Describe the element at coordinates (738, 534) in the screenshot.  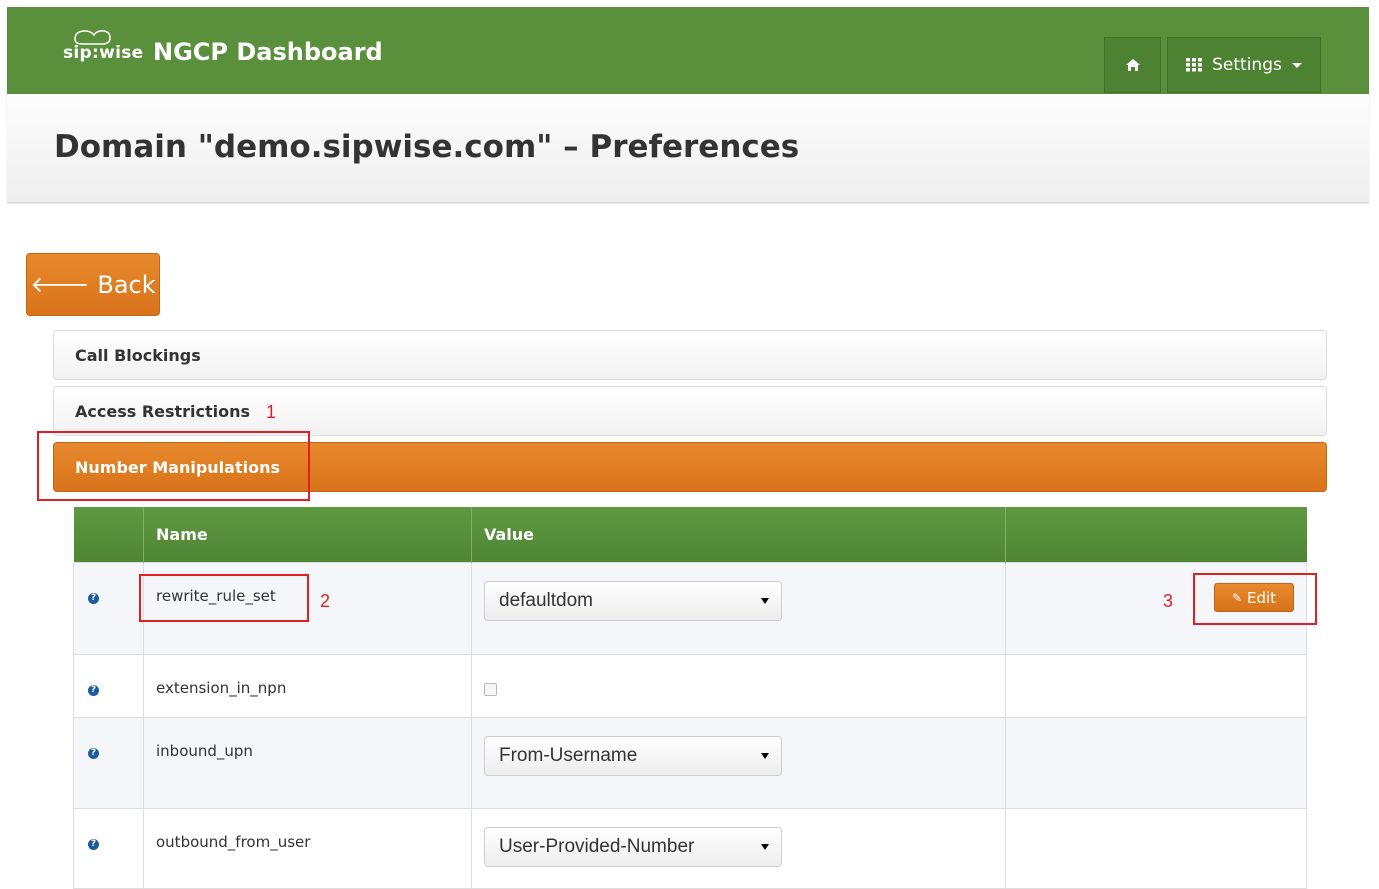
I see `header-value: Value` at that location.